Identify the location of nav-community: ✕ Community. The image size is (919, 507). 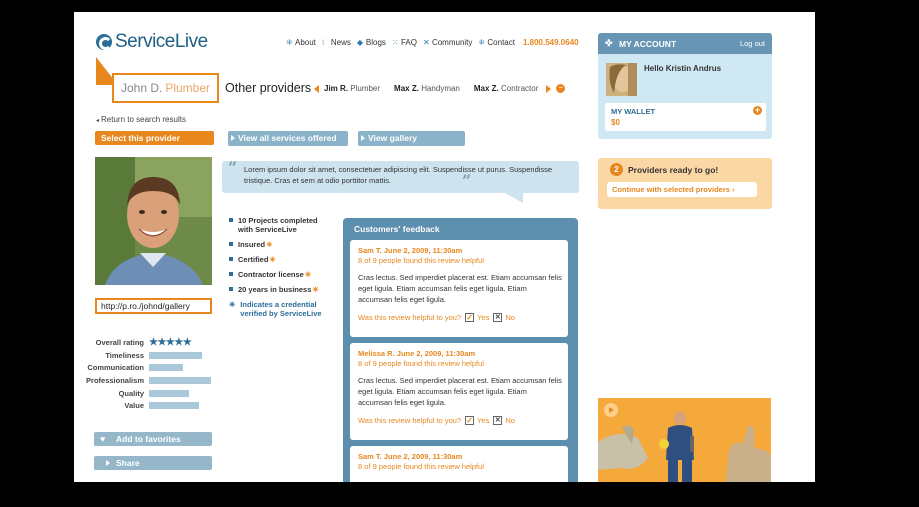
(447, 42).